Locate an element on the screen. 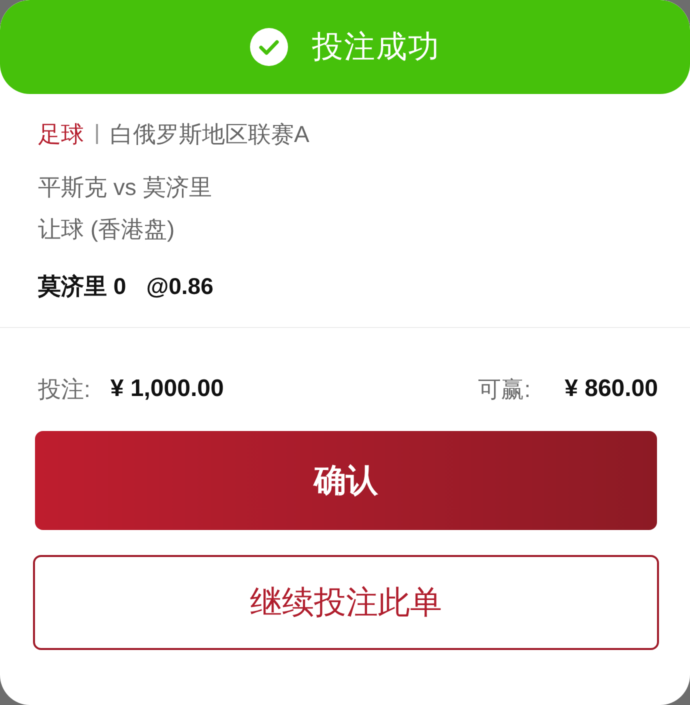  market-type: 让球 (香港盘) is located at coordinates (107, 229).